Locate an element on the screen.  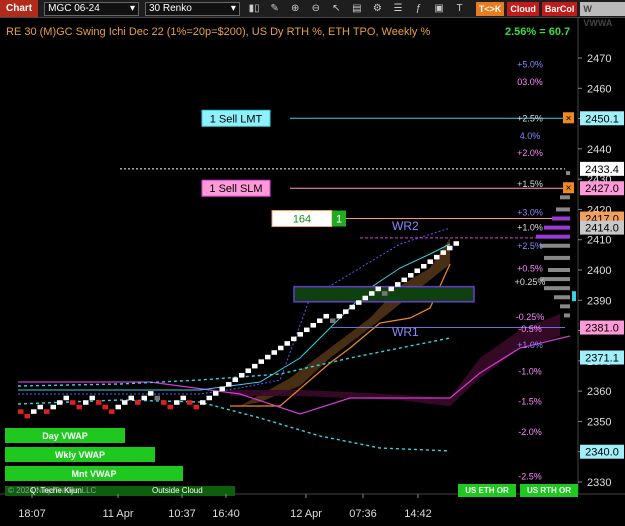
sell-slm-order-label: 1 Sell SLM is located at coordinates (235, 189).